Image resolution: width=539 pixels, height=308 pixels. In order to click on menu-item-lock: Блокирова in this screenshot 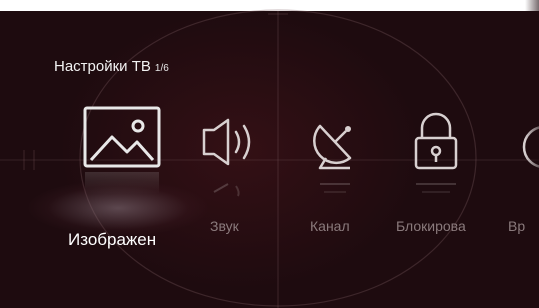, I will do `click(441, 190)`.